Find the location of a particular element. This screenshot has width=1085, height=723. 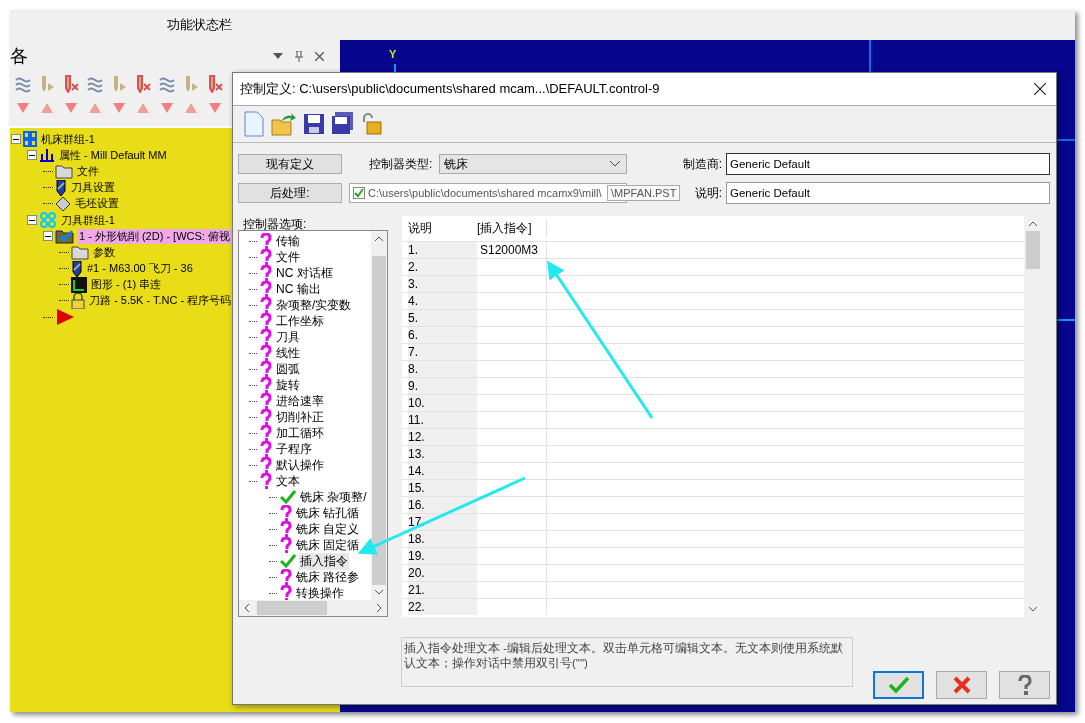

row-label: 1. is located at coordinates (442, 250).